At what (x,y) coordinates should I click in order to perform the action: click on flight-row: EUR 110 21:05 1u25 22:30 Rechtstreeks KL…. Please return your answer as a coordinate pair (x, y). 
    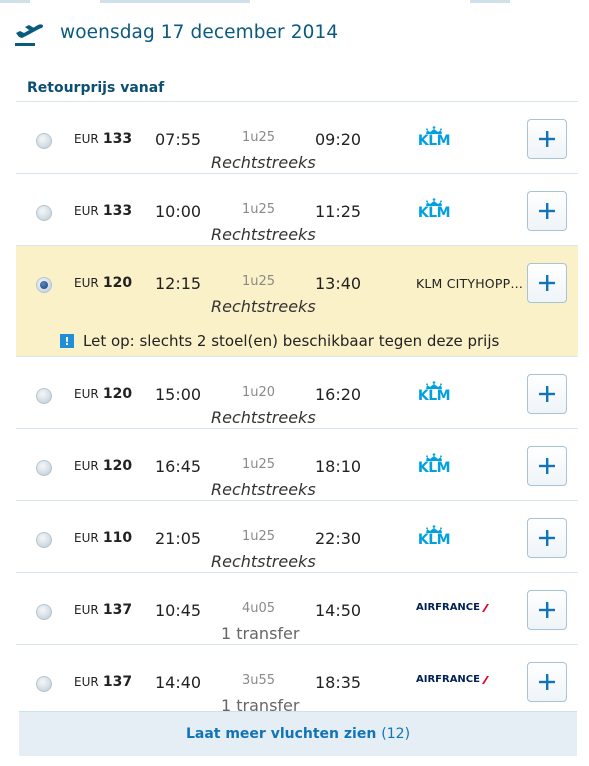
    Looking at the image, I should click on (297, 536).